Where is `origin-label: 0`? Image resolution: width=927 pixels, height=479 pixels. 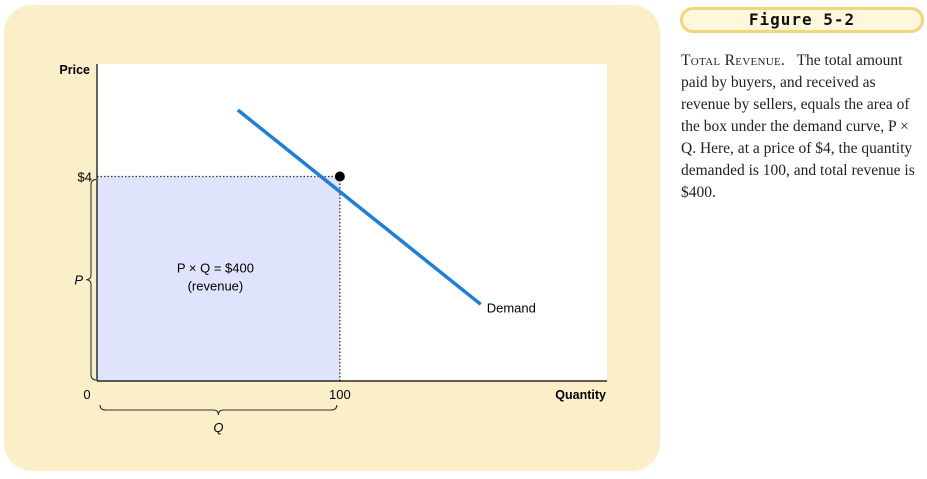 origin-label: 0 is located at coordinates (86, 394).